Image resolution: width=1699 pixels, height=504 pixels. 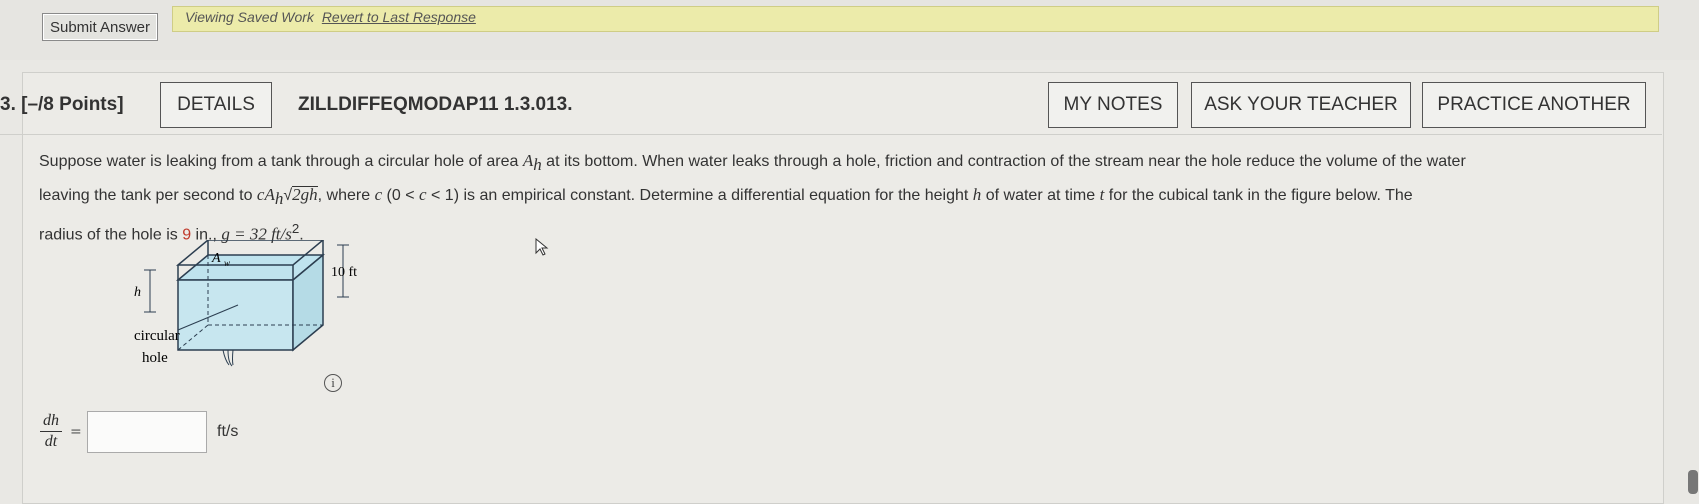 What do you see at coordinates (155, 358) in the screenshot?
I see `hole-label: hole` at bounding box center [155, 358].